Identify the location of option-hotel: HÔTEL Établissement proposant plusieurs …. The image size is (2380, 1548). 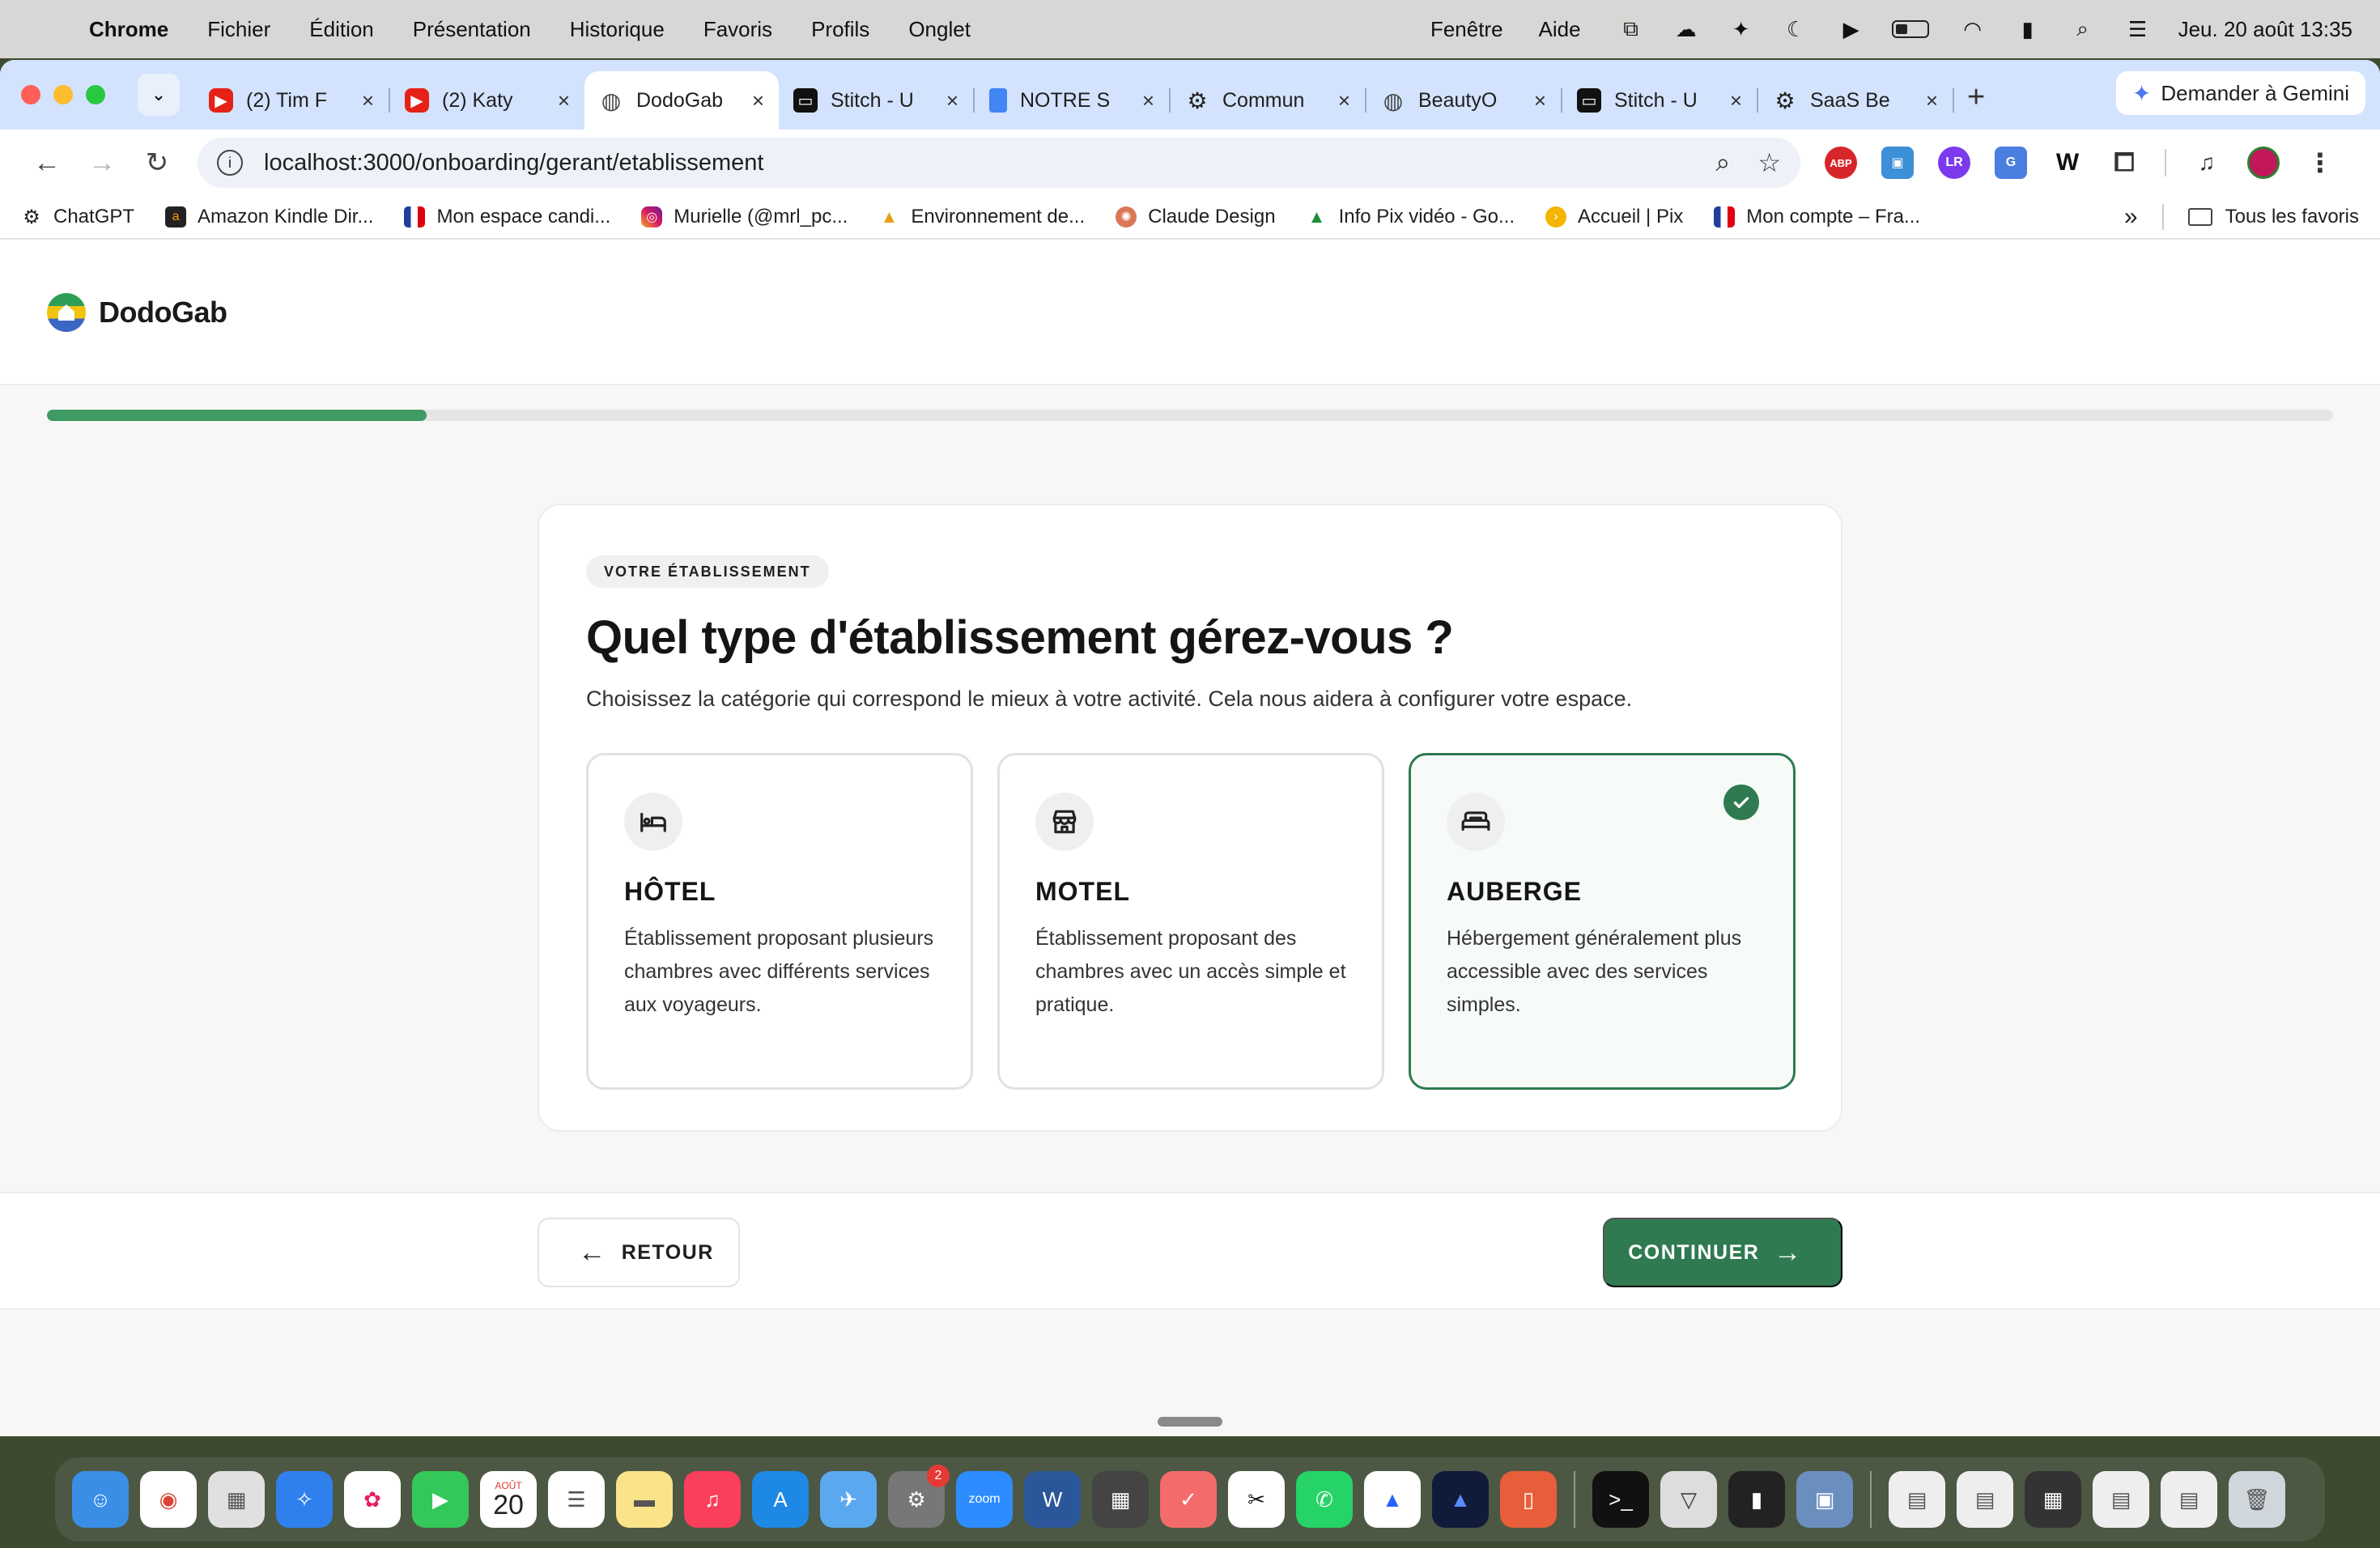
(780, 921).